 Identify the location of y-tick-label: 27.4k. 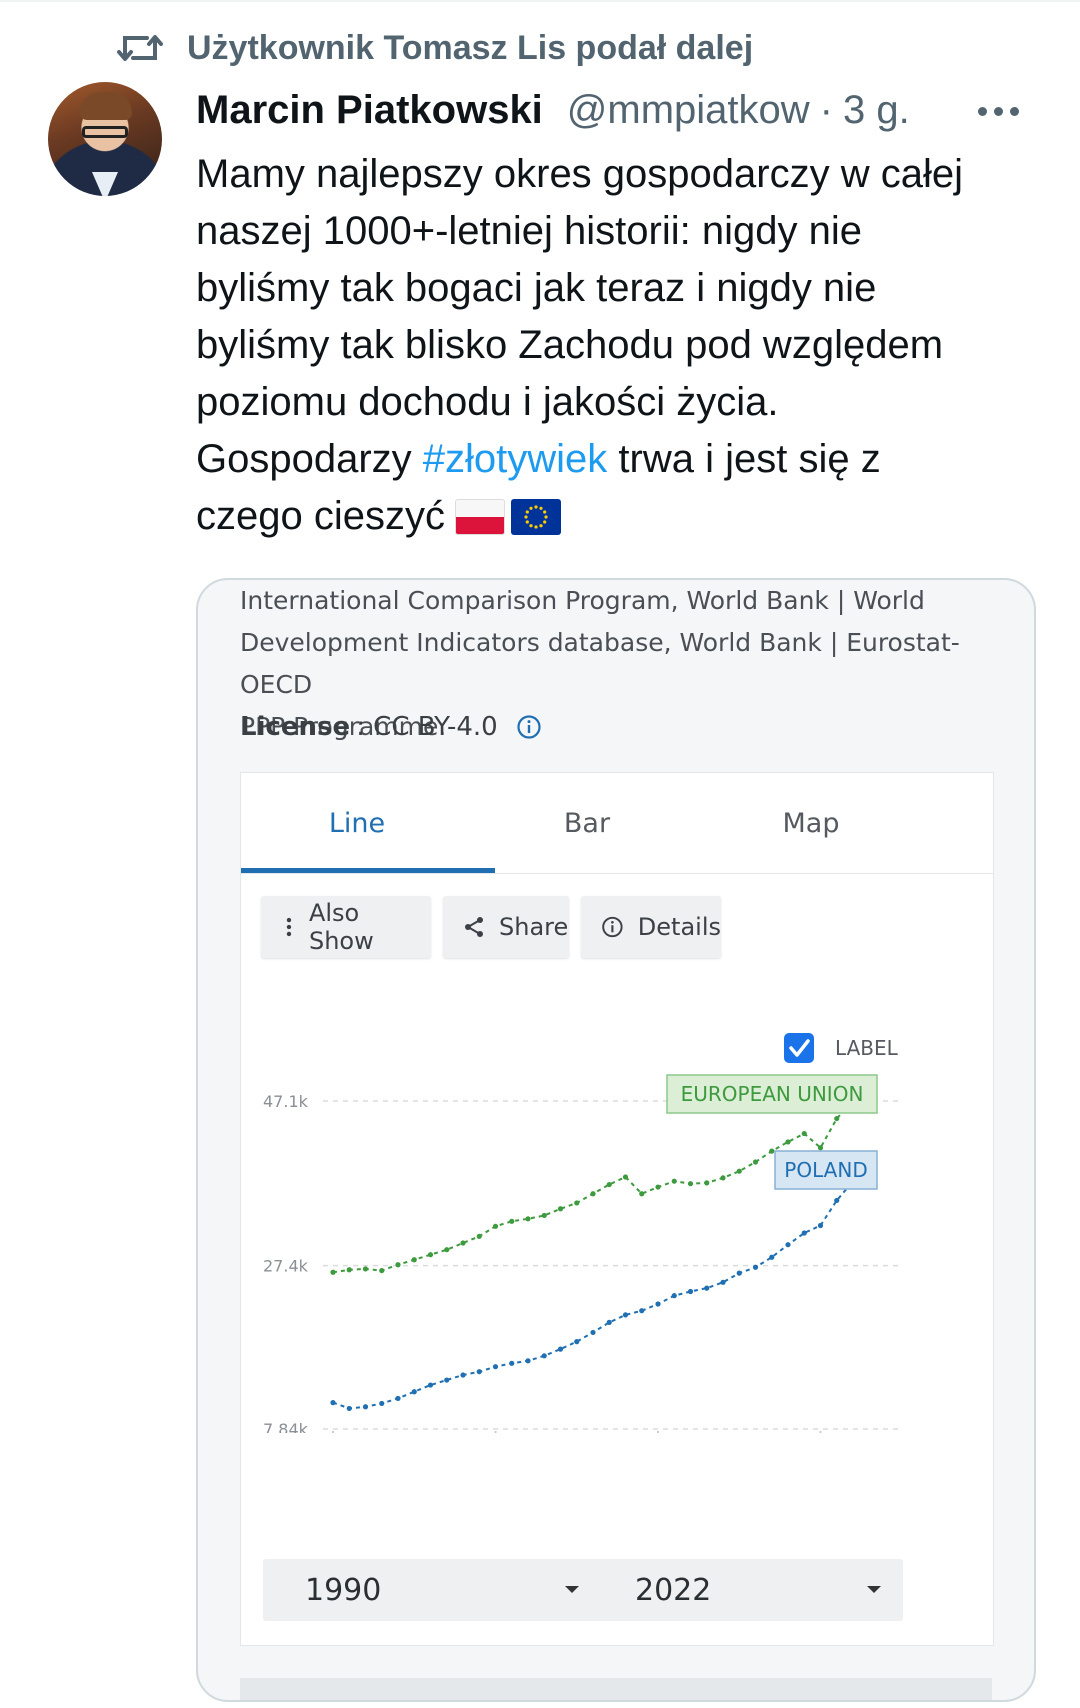
(286, 1266).